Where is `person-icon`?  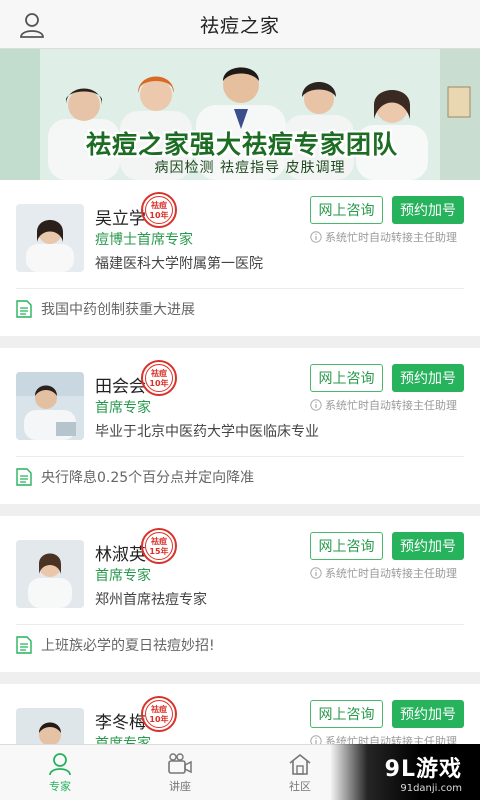
person-icon is located at coordinates (60, 764).